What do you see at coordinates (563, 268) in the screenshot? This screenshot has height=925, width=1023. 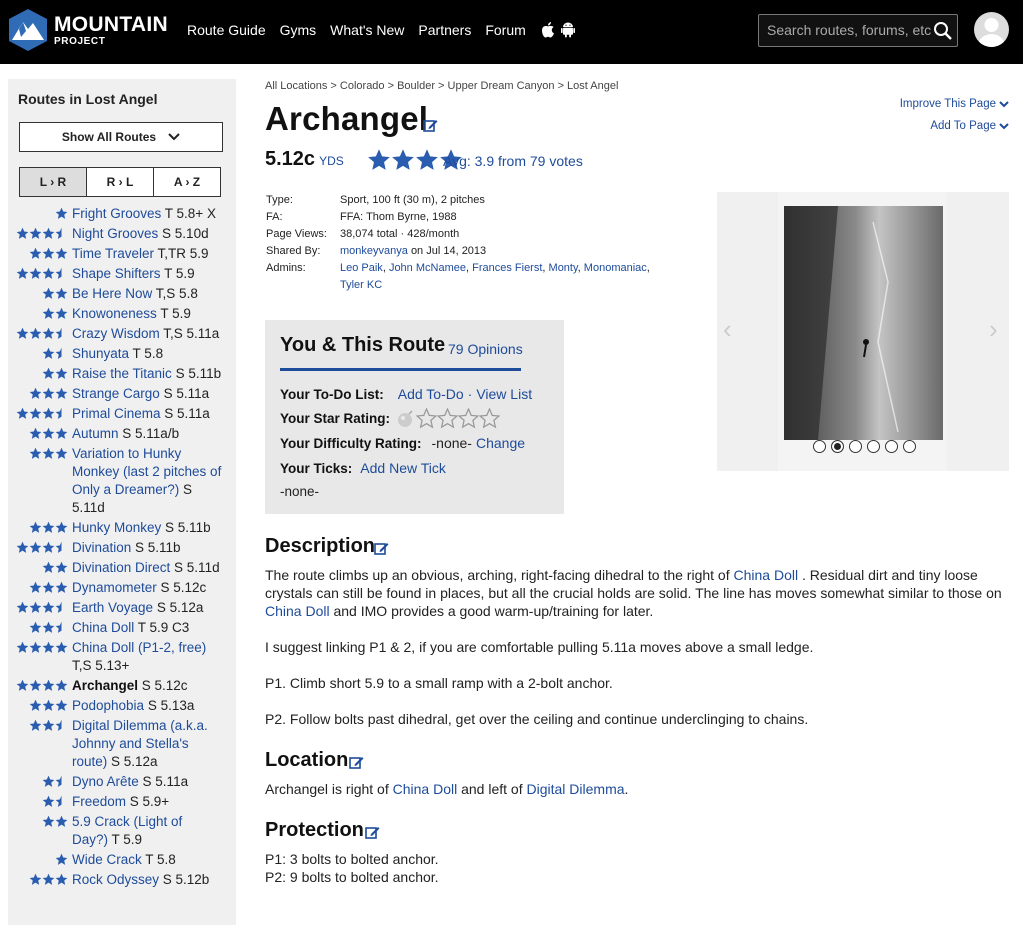 I see `admin-link: Monty` at bounding box center [563, 268].